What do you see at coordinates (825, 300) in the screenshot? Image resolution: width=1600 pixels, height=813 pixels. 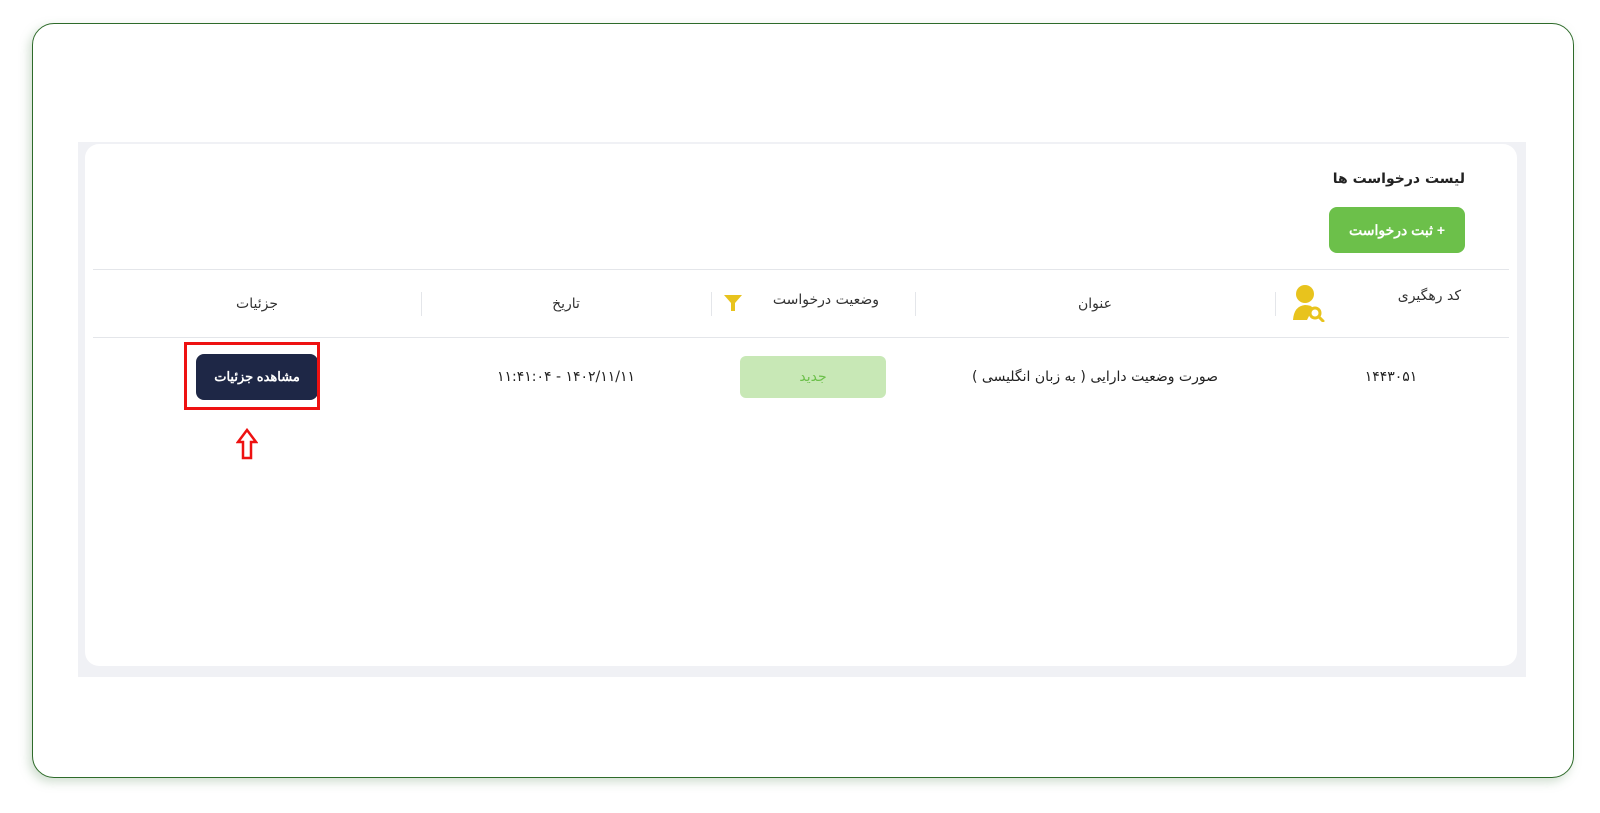 I see `header-status-label: وضعیت درخواست` at bounding box center [825, 300].